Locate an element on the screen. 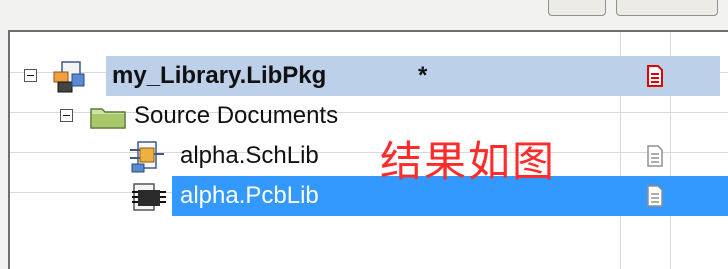 This screenshot has width=728, height=269. tree-row-file: alpha.SchLib is located at coordinates (369, 156).